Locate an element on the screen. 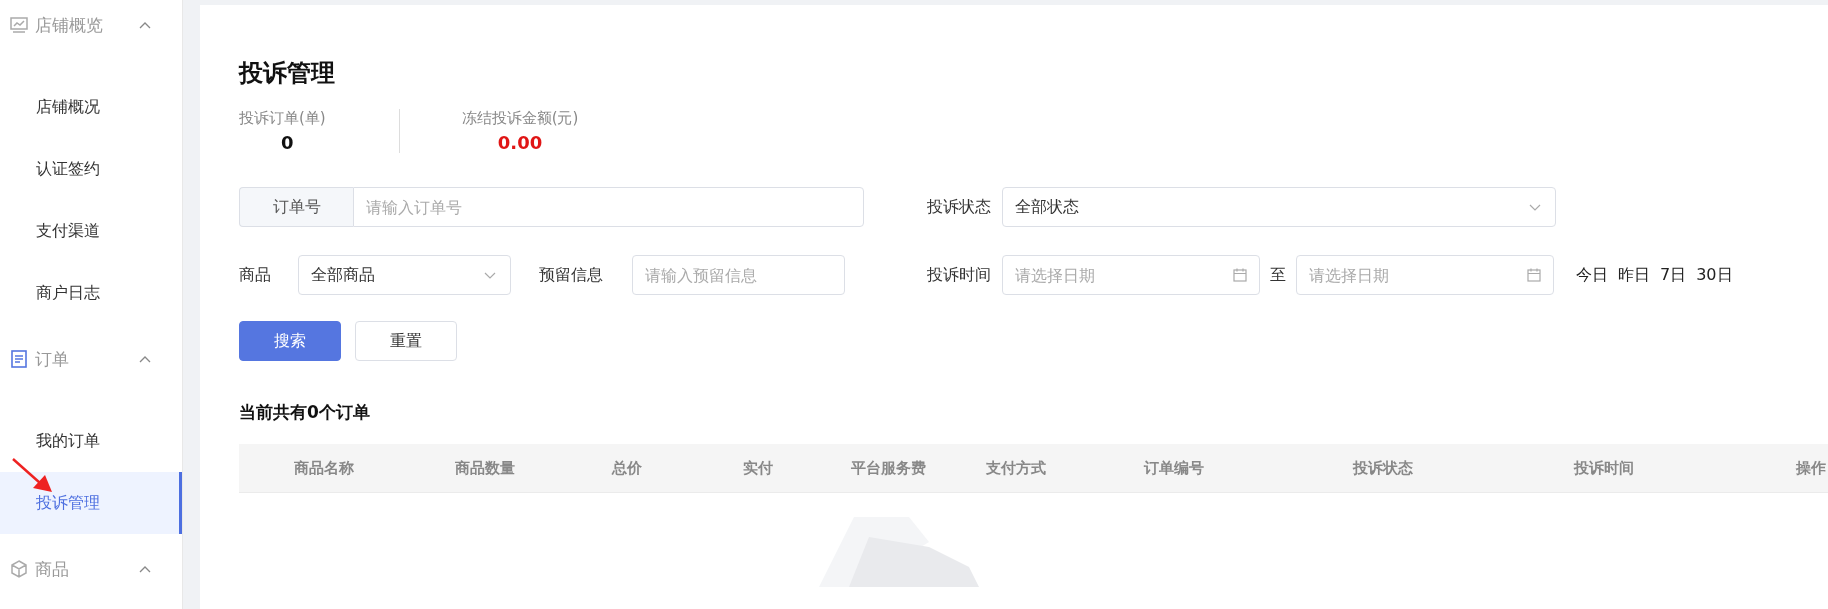 The image size is (1828, 609). product-select: 全部商品 is located at coordinates (404, 275).